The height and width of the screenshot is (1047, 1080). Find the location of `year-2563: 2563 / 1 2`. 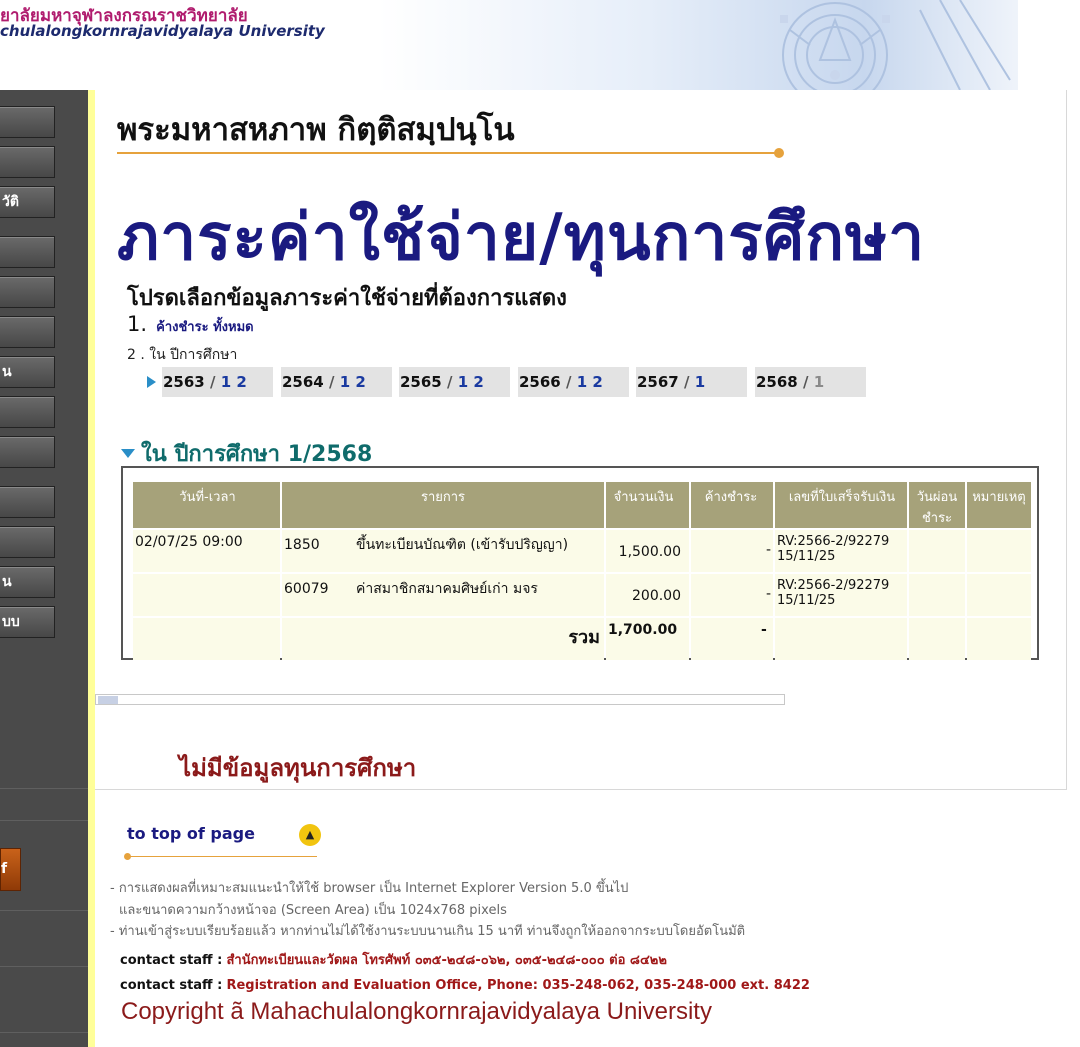

year-2563: 2563 / 1 2 is located at coordinates (217, 382).